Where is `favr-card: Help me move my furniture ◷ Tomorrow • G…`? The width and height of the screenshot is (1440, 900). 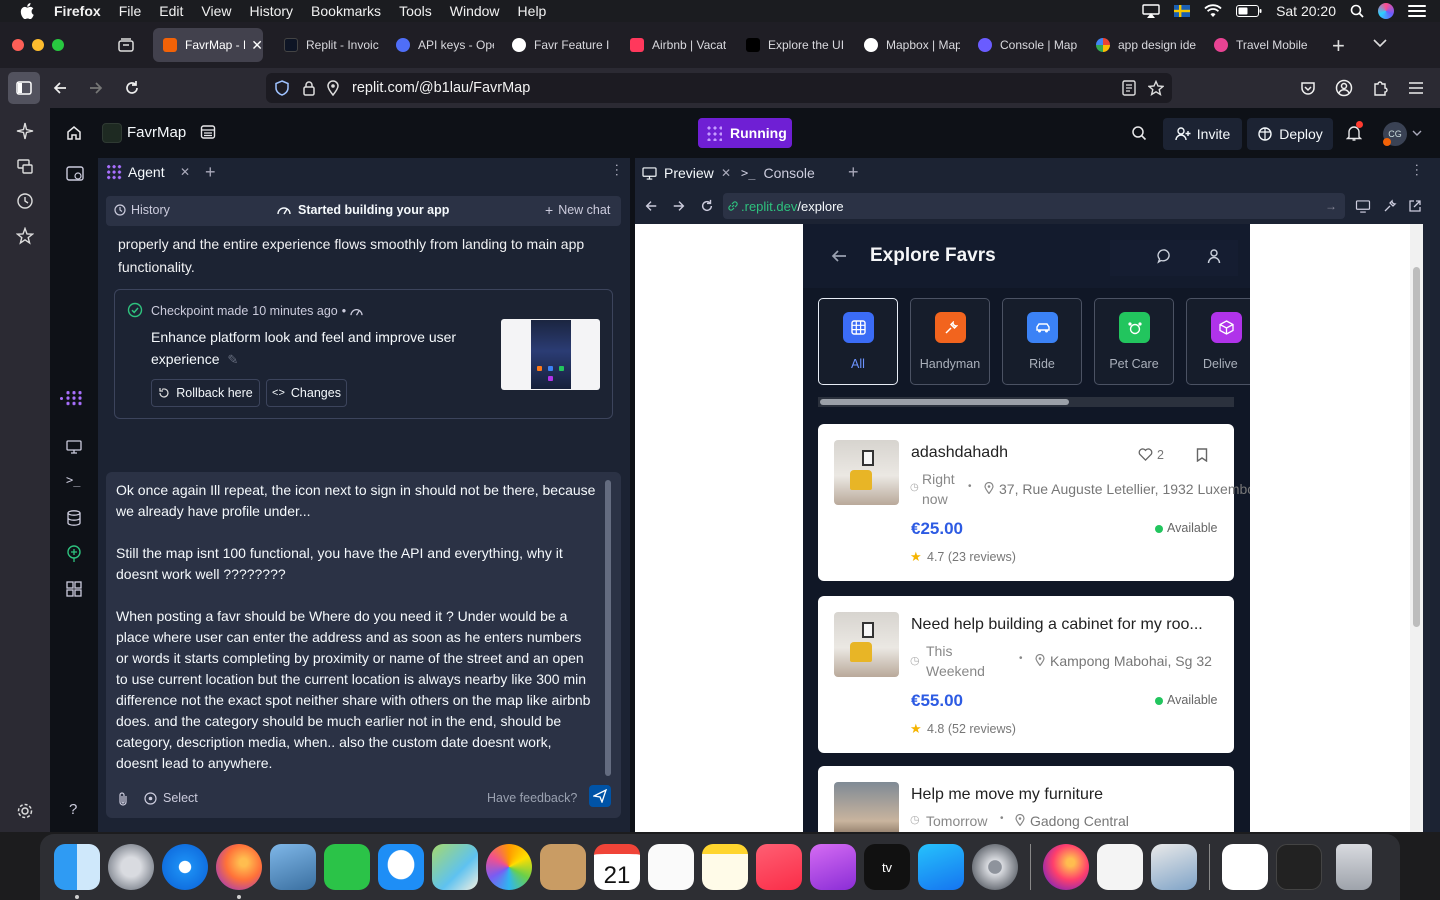 favr-card: Help me move my furniture ◷ Tomorrow • G… is located at coordinates (1026, 799).